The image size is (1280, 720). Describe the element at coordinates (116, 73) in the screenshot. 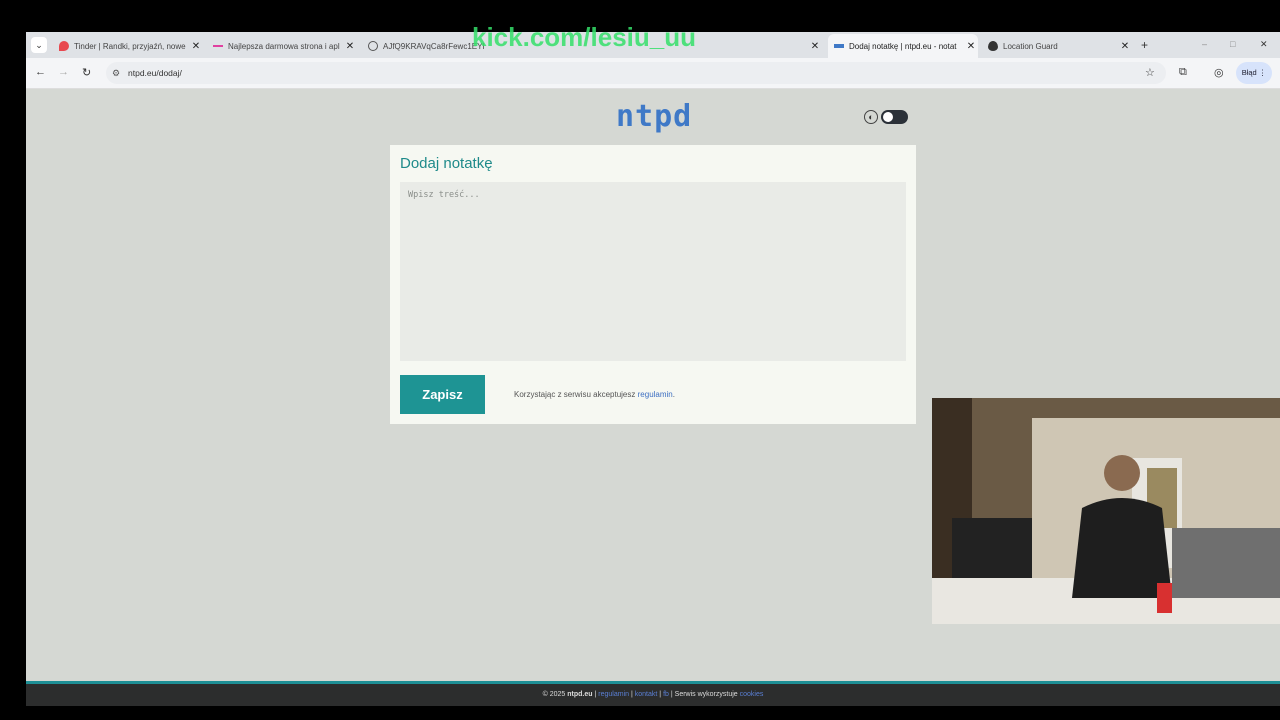

I see `site-info-icon: ⚙` at that location.